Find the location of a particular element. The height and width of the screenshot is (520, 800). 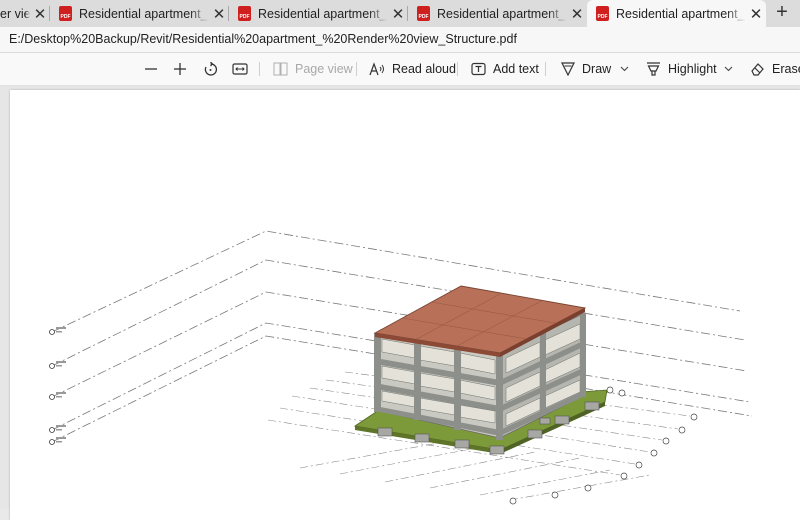

zoom-out-button is located at coordinates (151, 69).